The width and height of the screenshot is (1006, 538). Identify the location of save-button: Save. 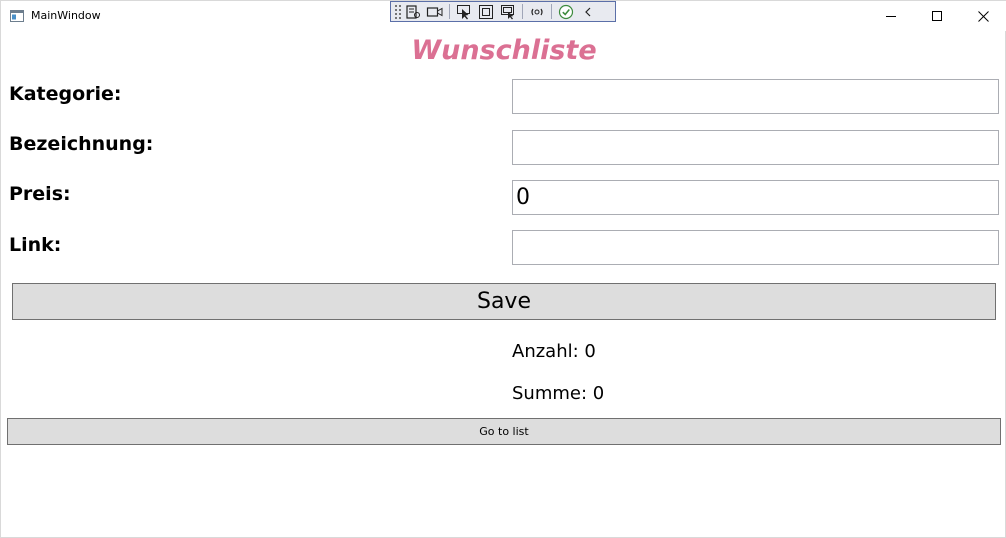
(504, 301).